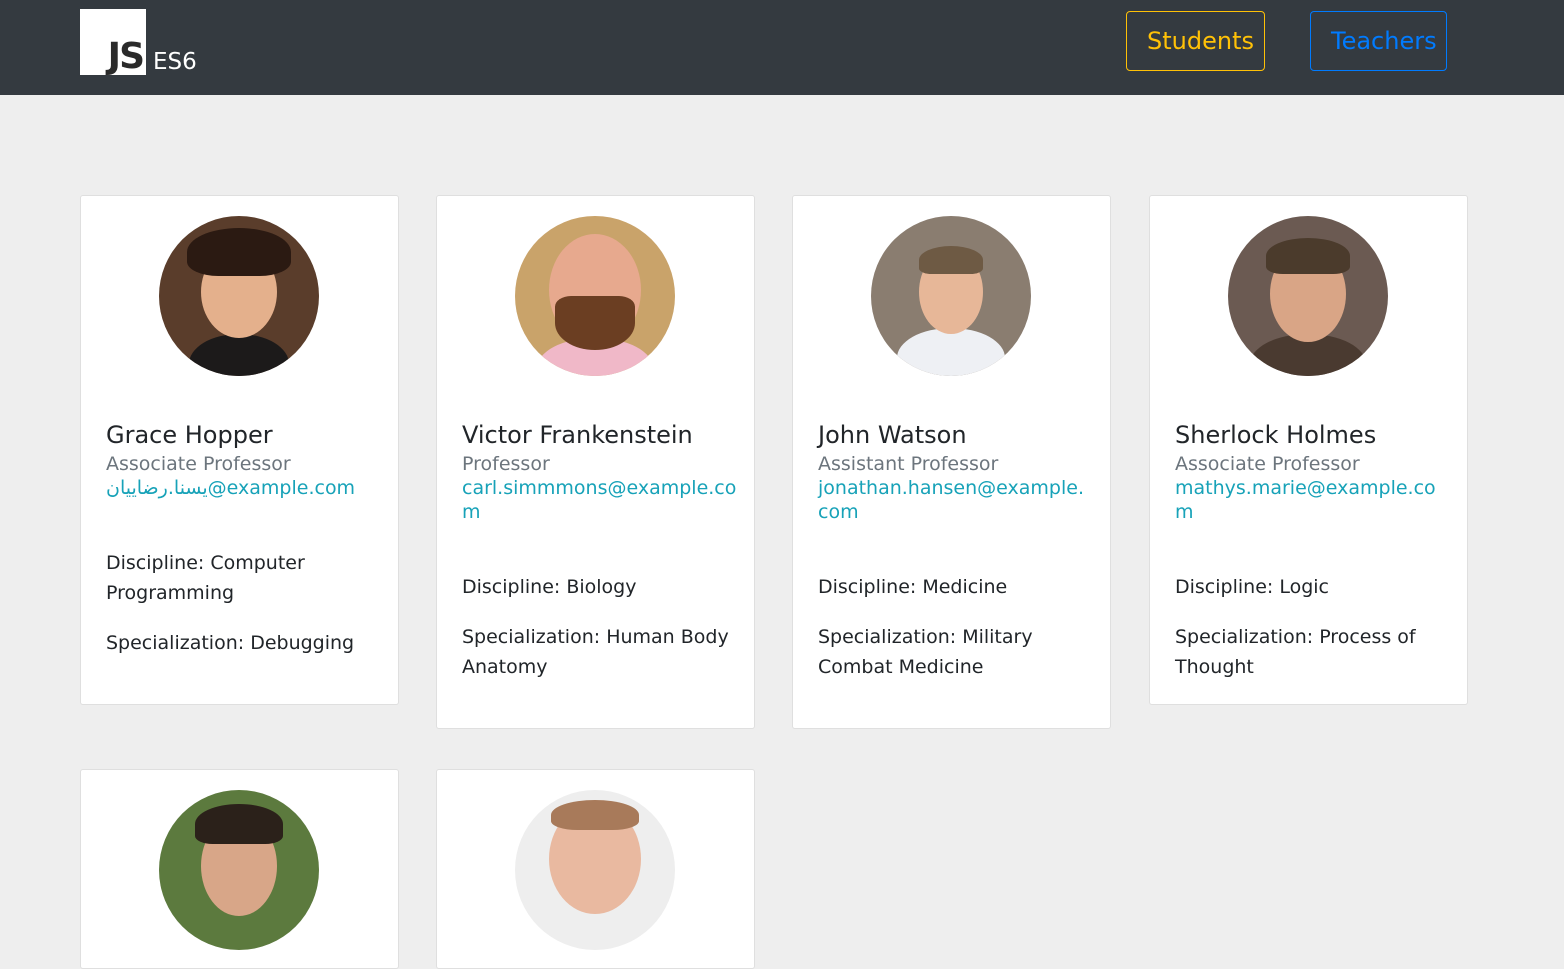 This screenshot has width=1564, height=969. What do you see at coordinates (1252, 587) in the screenshot?
I see `teacher-discipline: Discipline: Logic` at bounding box center [1252, 587].